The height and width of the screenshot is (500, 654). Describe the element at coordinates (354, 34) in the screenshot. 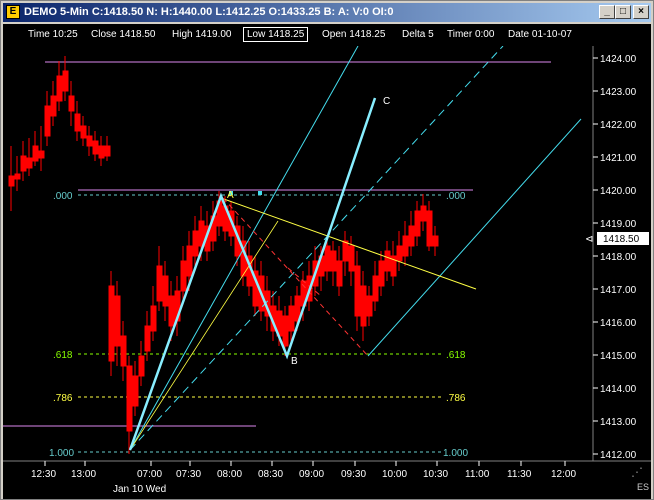

I see `info-open: Open 1418.25` at that location.